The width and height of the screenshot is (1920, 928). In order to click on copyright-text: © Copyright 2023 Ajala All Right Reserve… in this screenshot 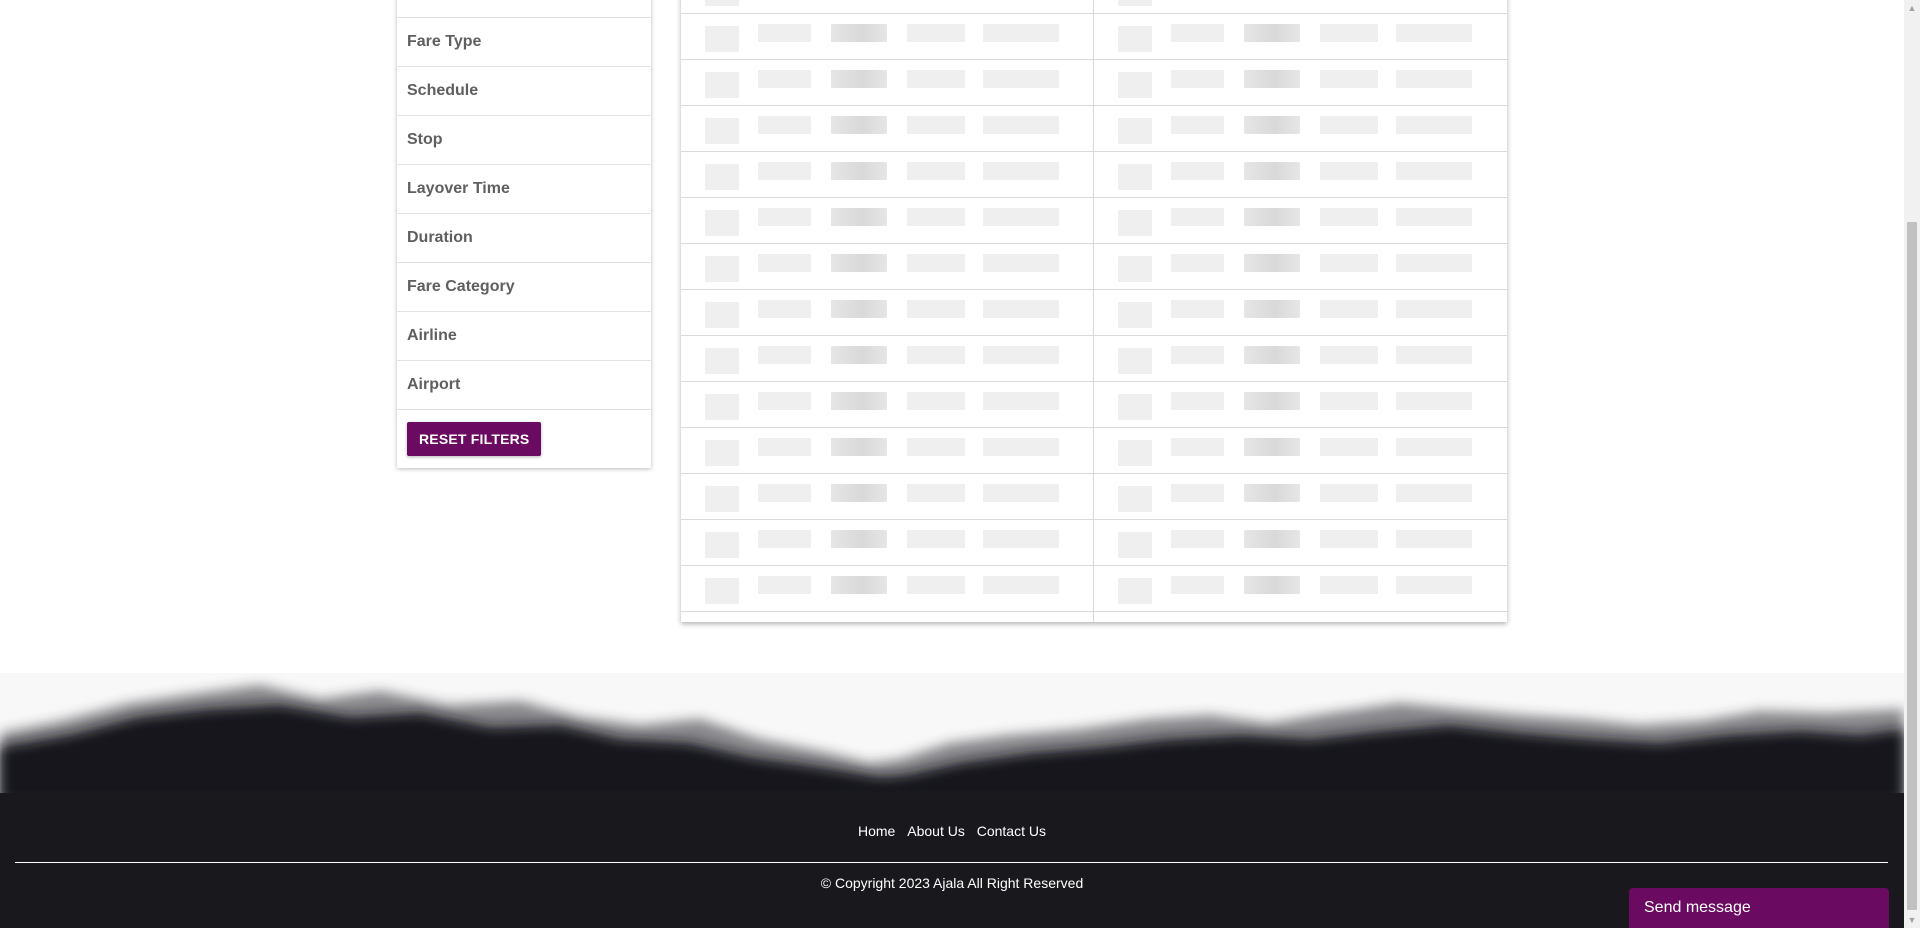, I will do `click(952, 883)`.